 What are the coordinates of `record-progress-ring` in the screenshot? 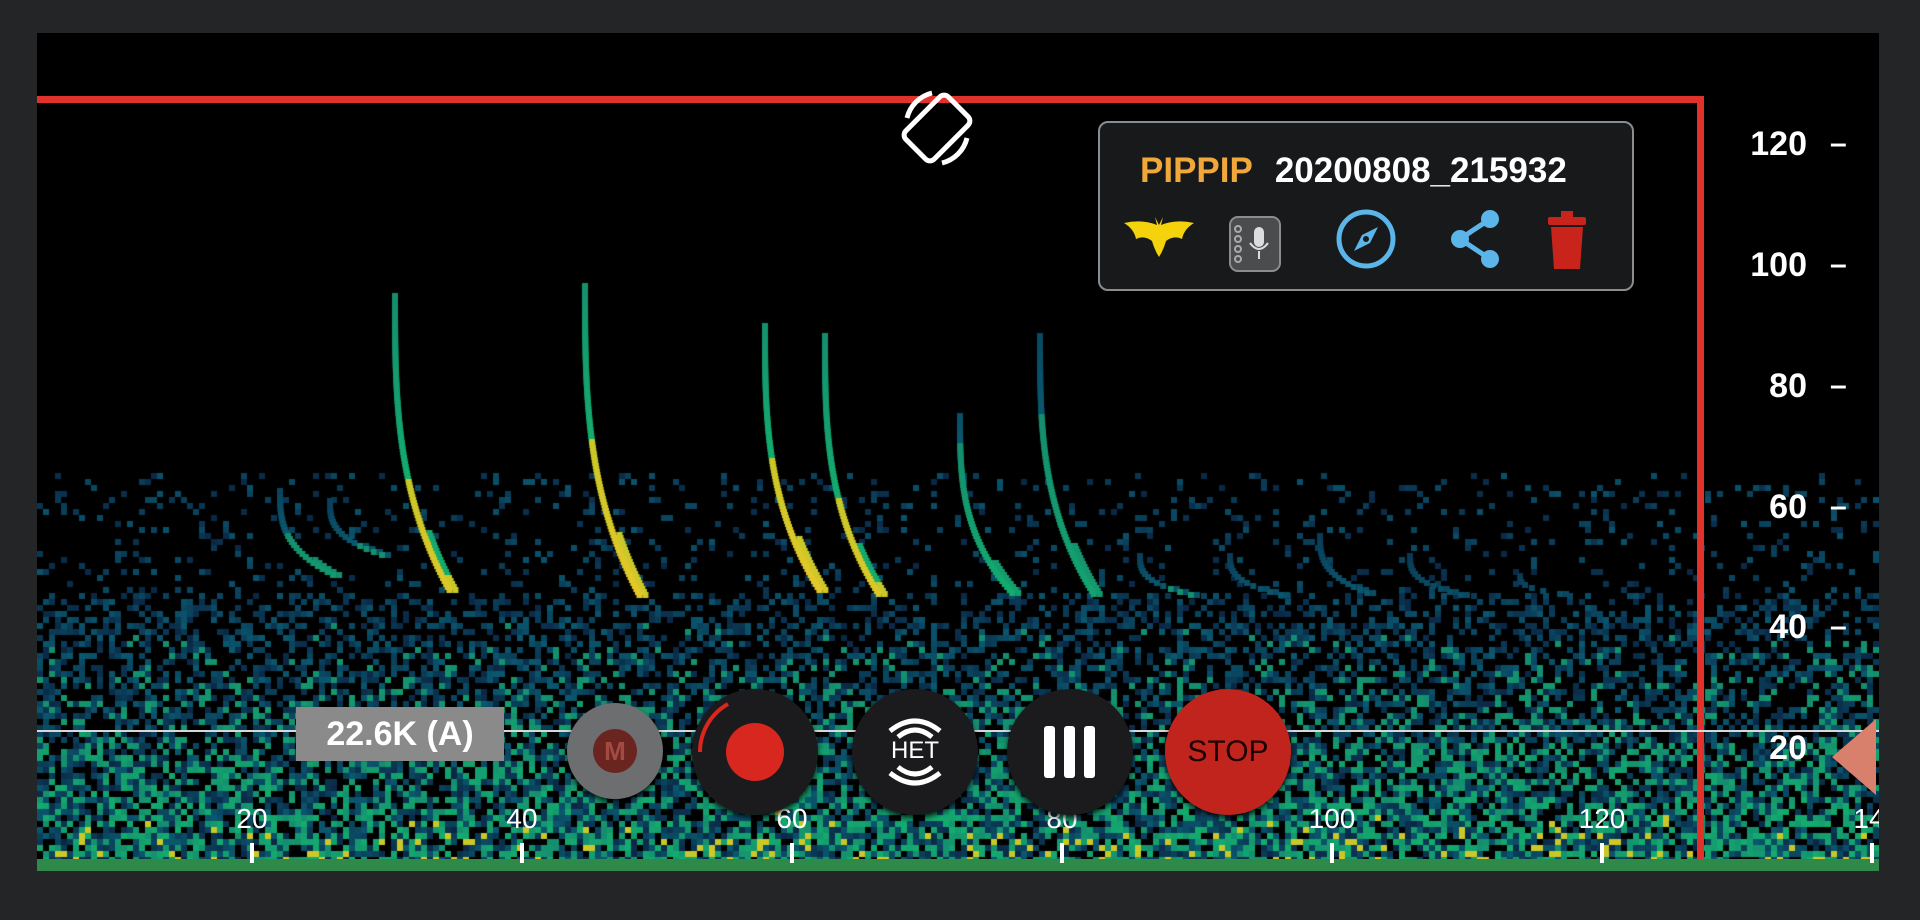 It's located at (713, 727).